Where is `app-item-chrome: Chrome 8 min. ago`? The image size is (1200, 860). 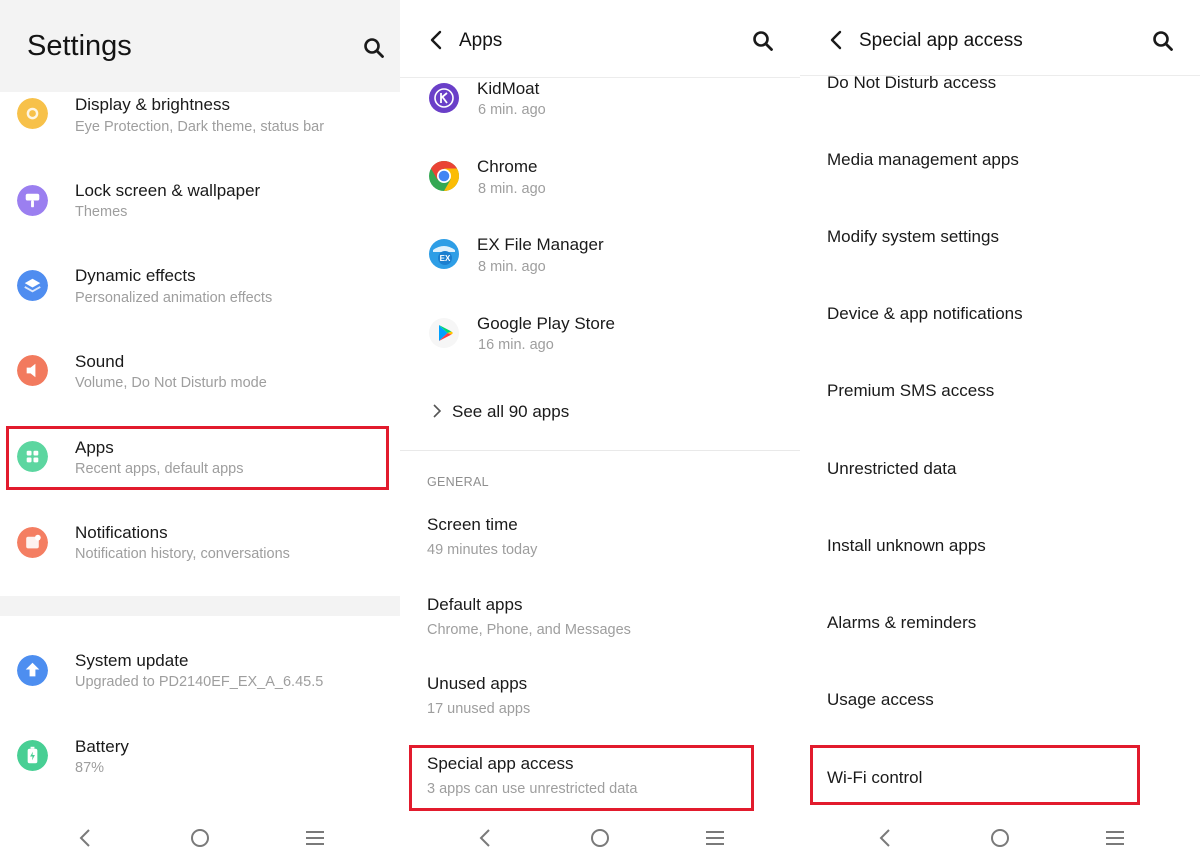
app-item-chrome: Chrome 8 min. ago is located at coordinates (600, 191).